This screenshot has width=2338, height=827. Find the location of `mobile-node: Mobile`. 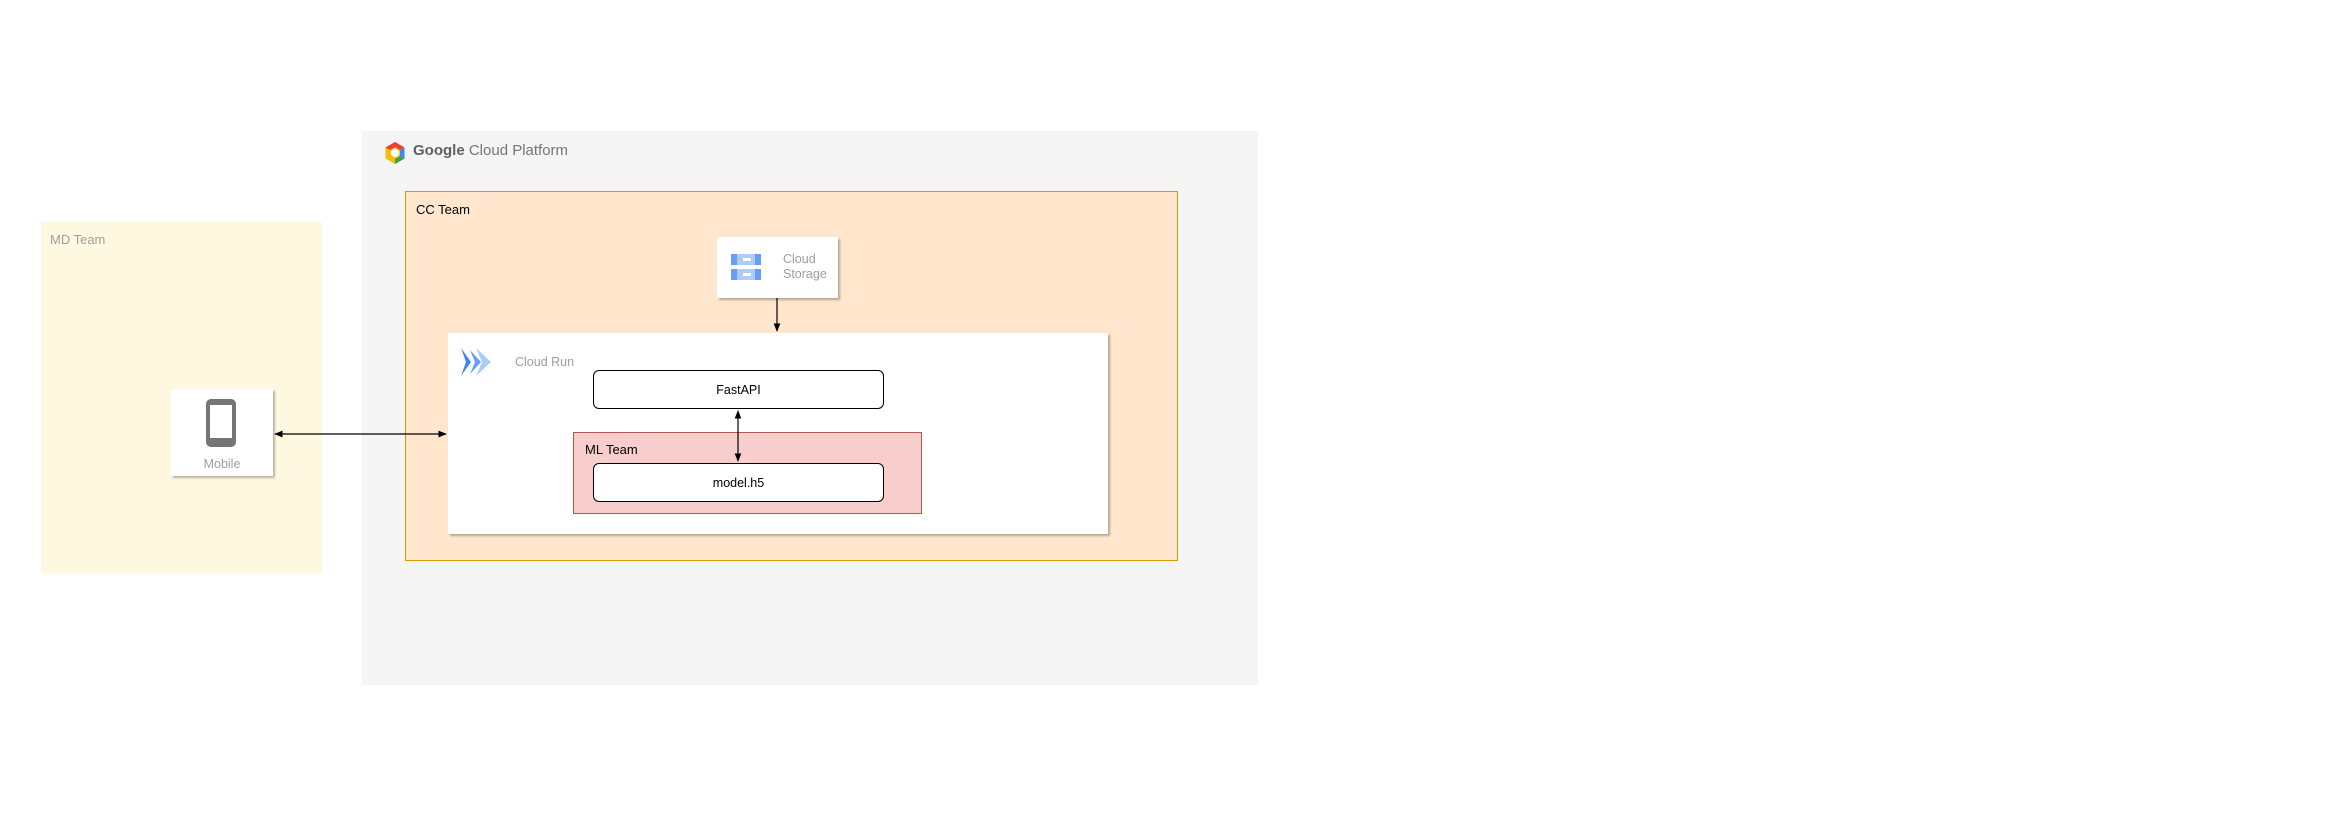

mobile-node: Mobile is located at coordinates (222, 432).